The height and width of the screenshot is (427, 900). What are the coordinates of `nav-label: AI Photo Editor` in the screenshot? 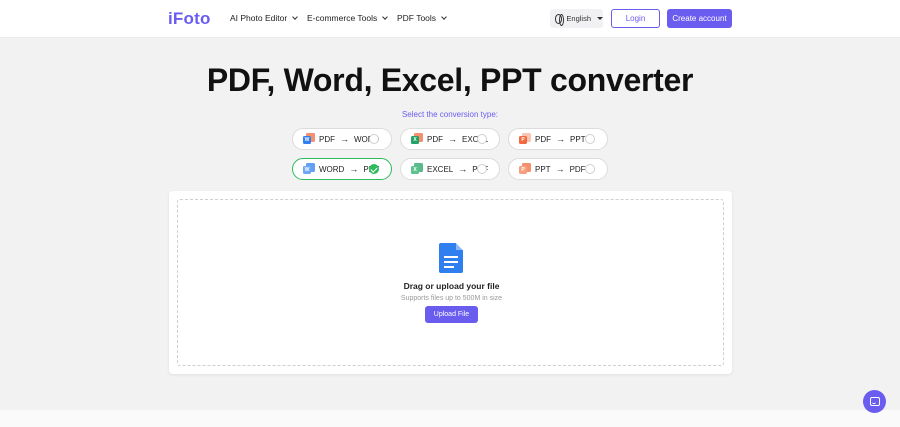 It's located at (259, 18).